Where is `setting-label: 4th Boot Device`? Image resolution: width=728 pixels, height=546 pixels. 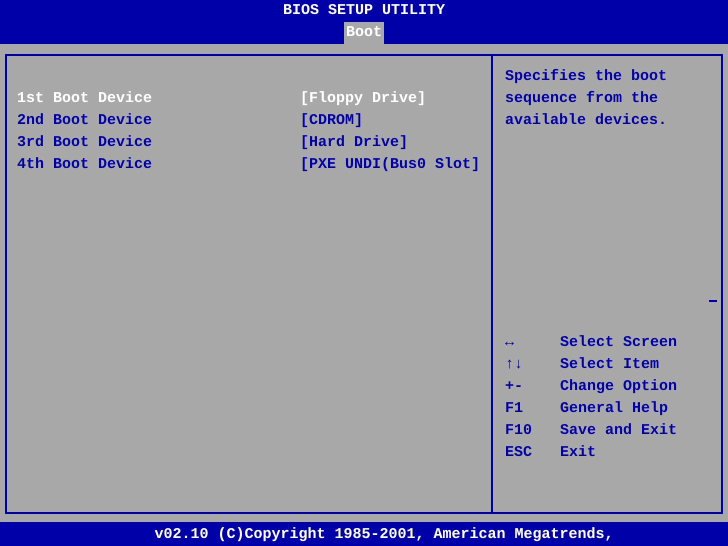 setting-label: 4th Boot Device is located at coordinates (158, 165).